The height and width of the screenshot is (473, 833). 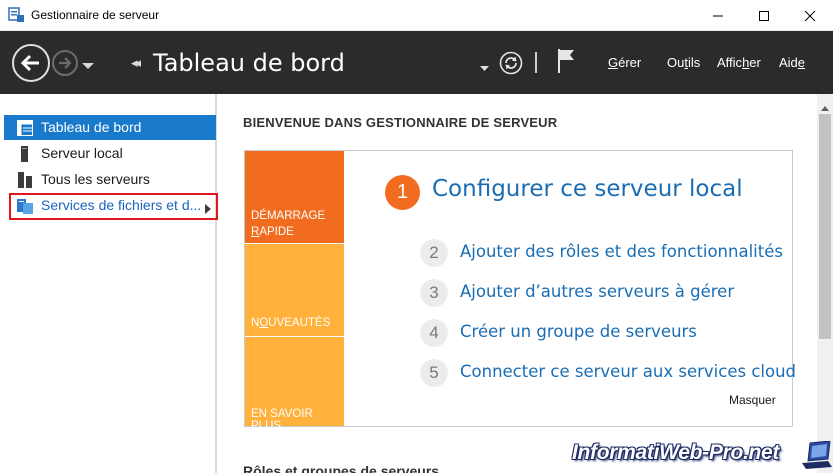 I want to click on menu-help-label-start: Aid, so click(x=788, y=62).